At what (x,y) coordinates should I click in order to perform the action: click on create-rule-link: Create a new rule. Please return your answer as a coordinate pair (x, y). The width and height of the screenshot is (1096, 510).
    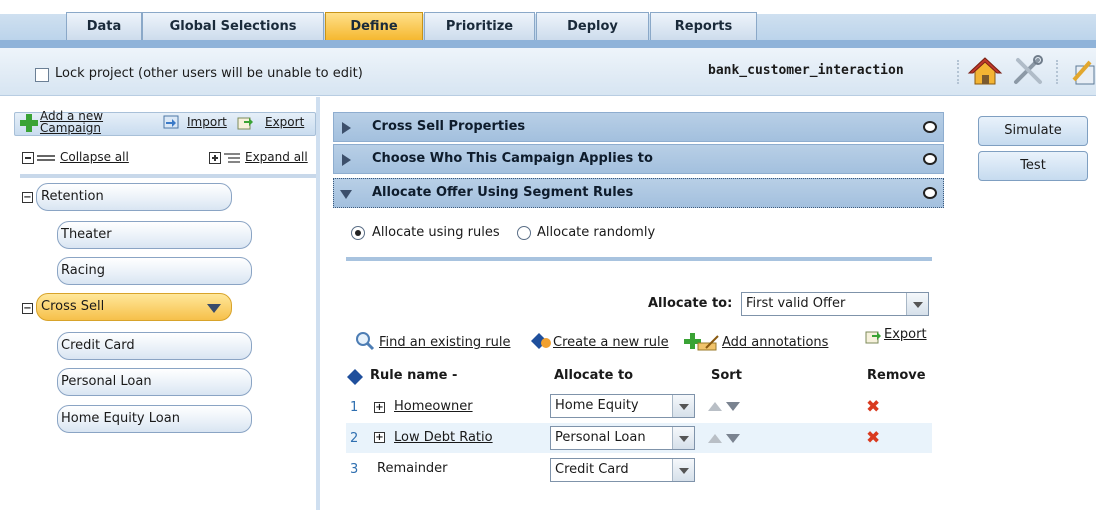
    Looking at the image, I should click on (611, 342).